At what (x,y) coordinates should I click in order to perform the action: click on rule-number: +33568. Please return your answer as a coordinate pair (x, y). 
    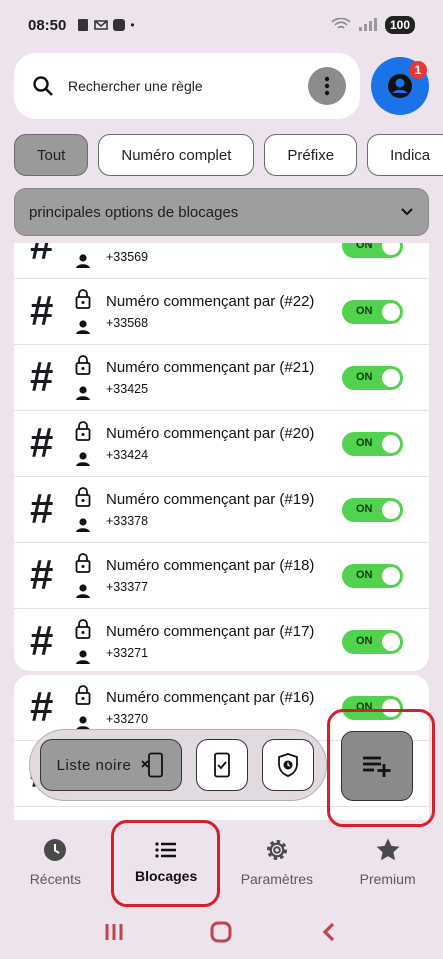
    Looking at the image, I should click on (127, 323).